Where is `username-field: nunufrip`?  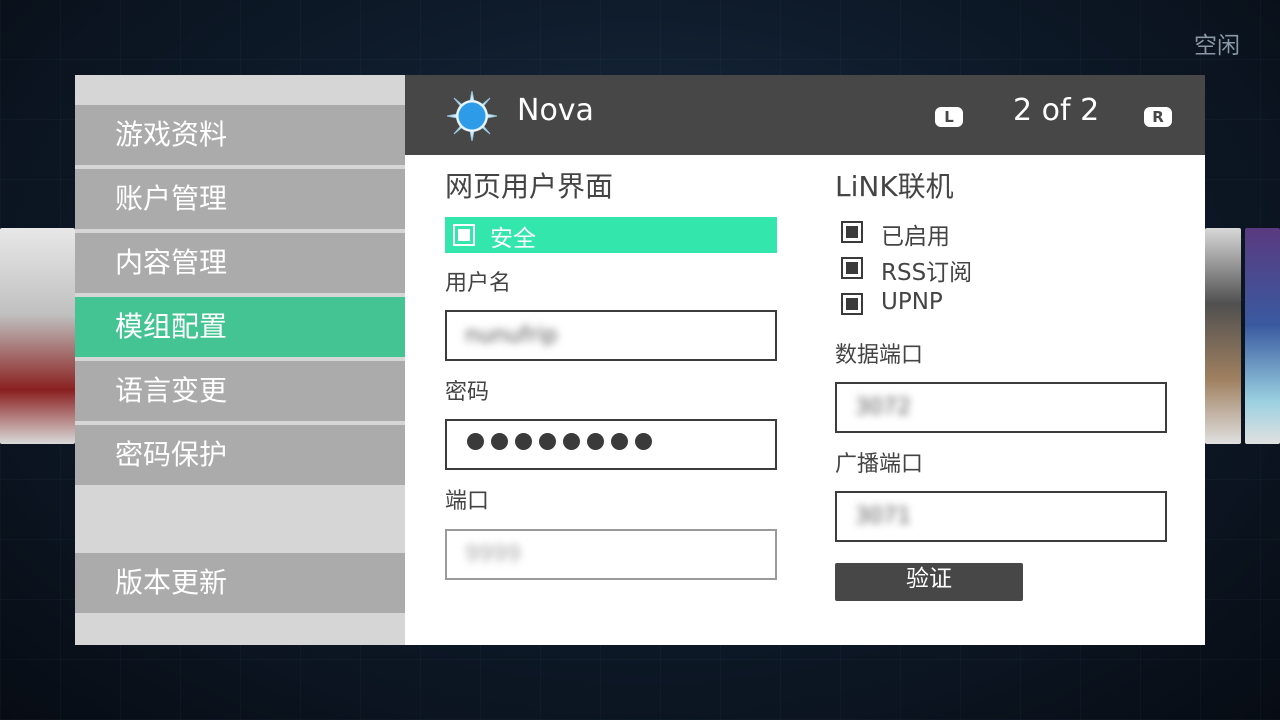
username-field: nunufrip is located at coordinates (611, 335).